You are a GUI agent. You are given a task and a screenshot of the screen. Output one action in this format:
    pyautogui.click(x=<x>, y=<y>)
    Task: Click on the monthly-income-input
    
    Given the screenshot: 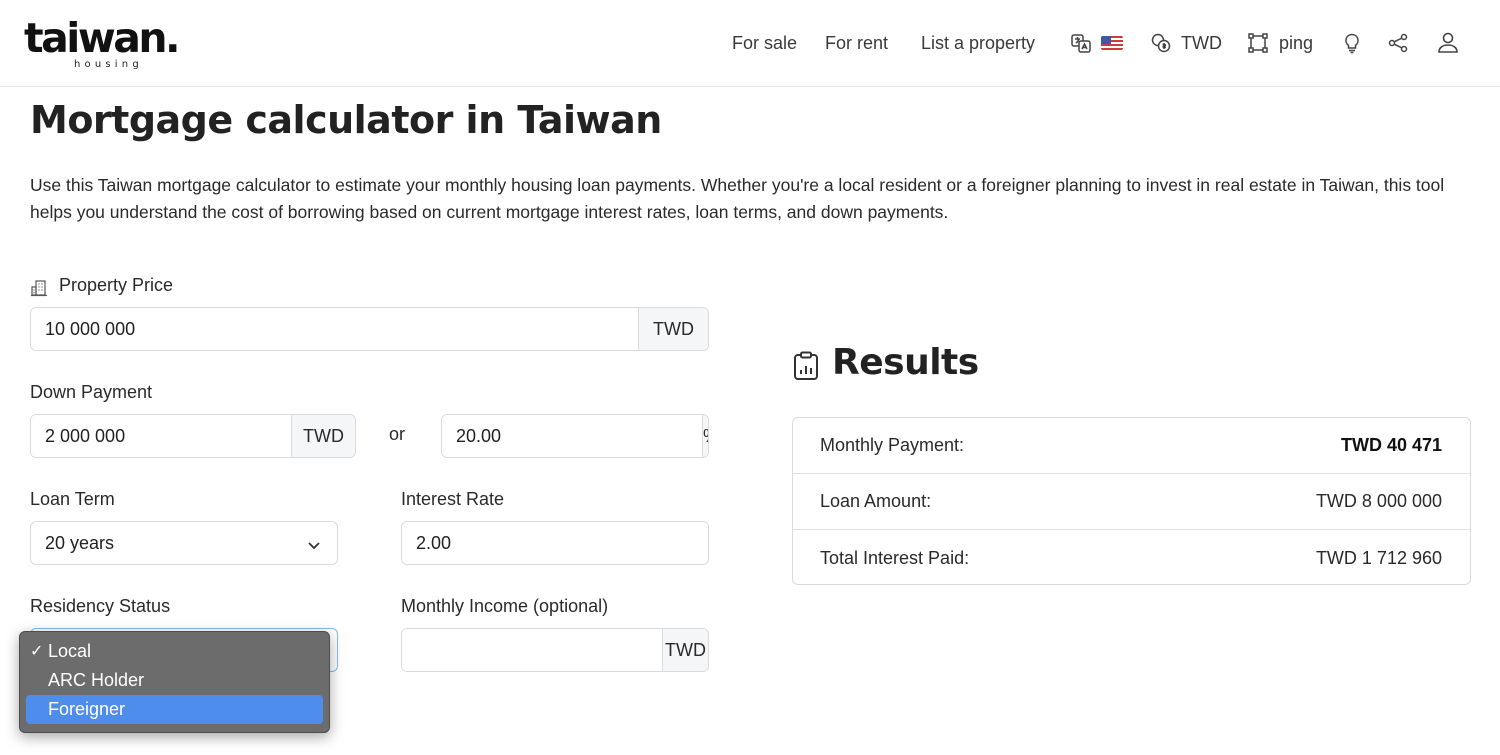 What is the action you would take?
    pyautogui.click(x=532, y=650)
    